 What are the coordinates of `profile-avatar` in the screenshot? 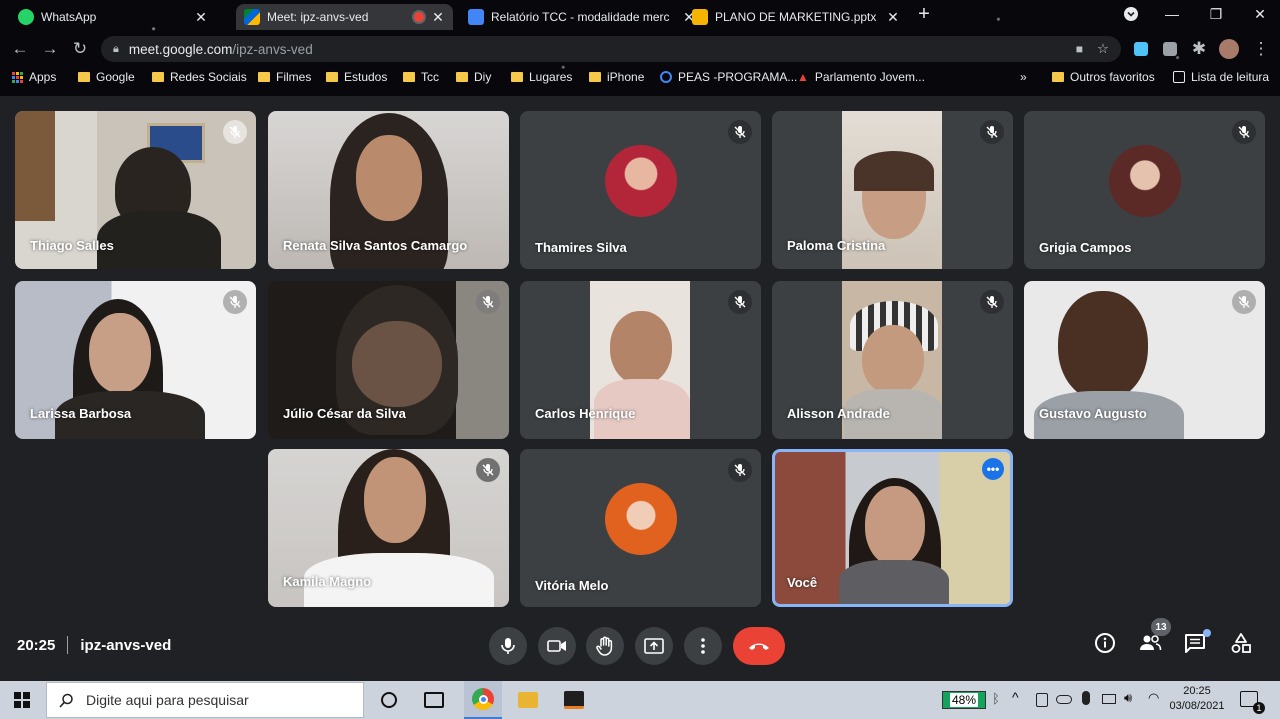 It's located at (1229, 49).